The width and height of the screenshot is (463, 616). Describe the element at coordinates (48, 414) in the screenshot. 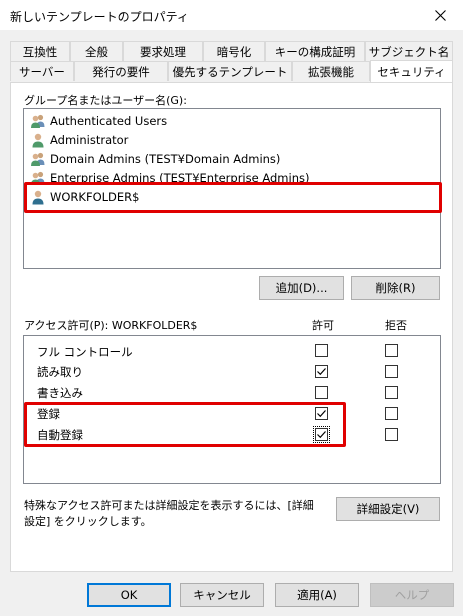

I see `permission-label-enroll: 登録` at that location.